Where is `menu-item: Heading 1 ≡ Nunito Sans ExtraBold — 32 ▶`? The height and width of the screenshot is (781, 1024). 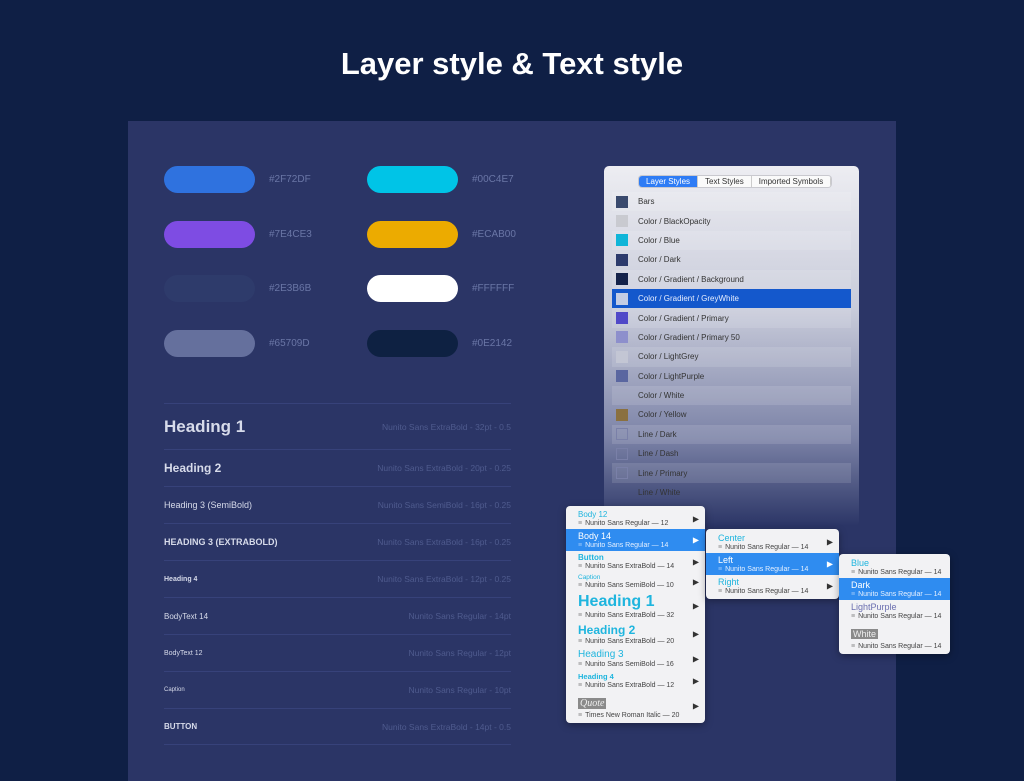 menu-item: Heading 1 ≡ Nunito Sans ExtraBold — 32 ▶ is located at coordinates (635, 606).